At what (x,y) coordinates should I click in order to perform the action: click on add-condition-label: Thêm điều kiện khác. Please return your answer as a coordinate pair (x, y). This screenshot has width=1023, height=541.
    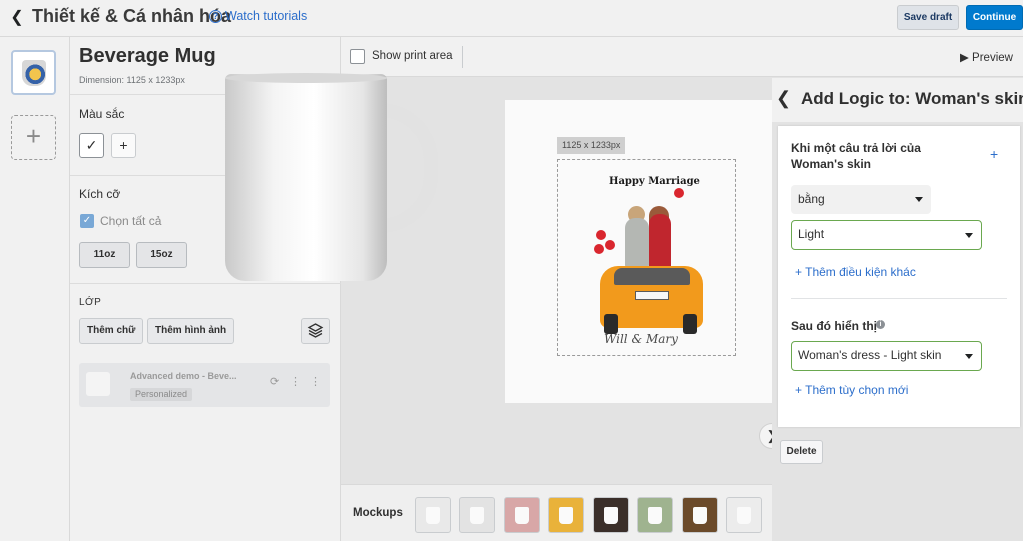
    Looking at the image, I should click on (860, 272).